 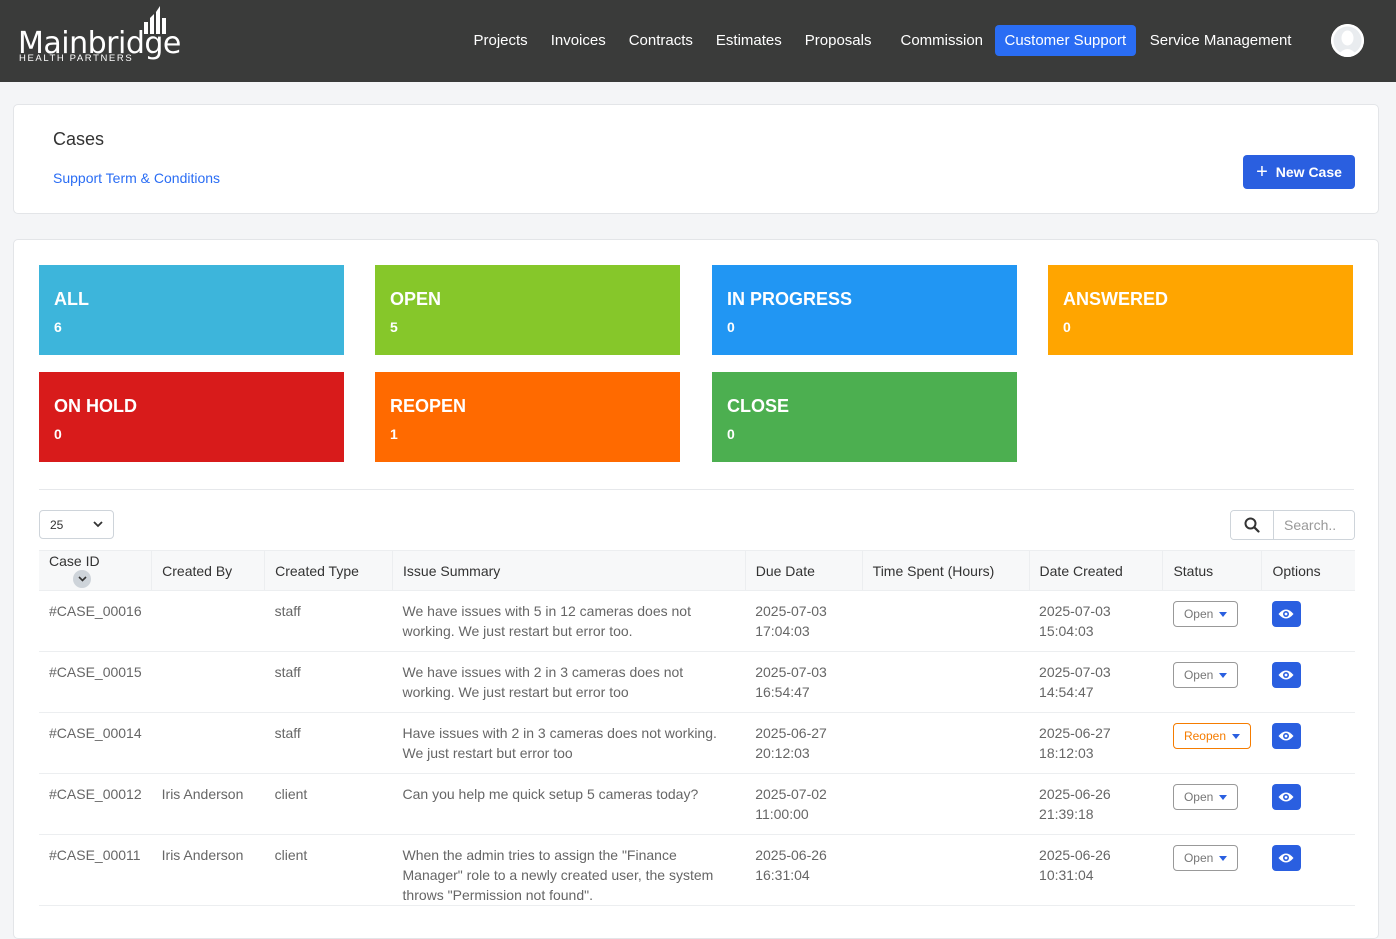 I want to click on stat-card-answered: ANSWERED 0, so click(x=1200, y=310).